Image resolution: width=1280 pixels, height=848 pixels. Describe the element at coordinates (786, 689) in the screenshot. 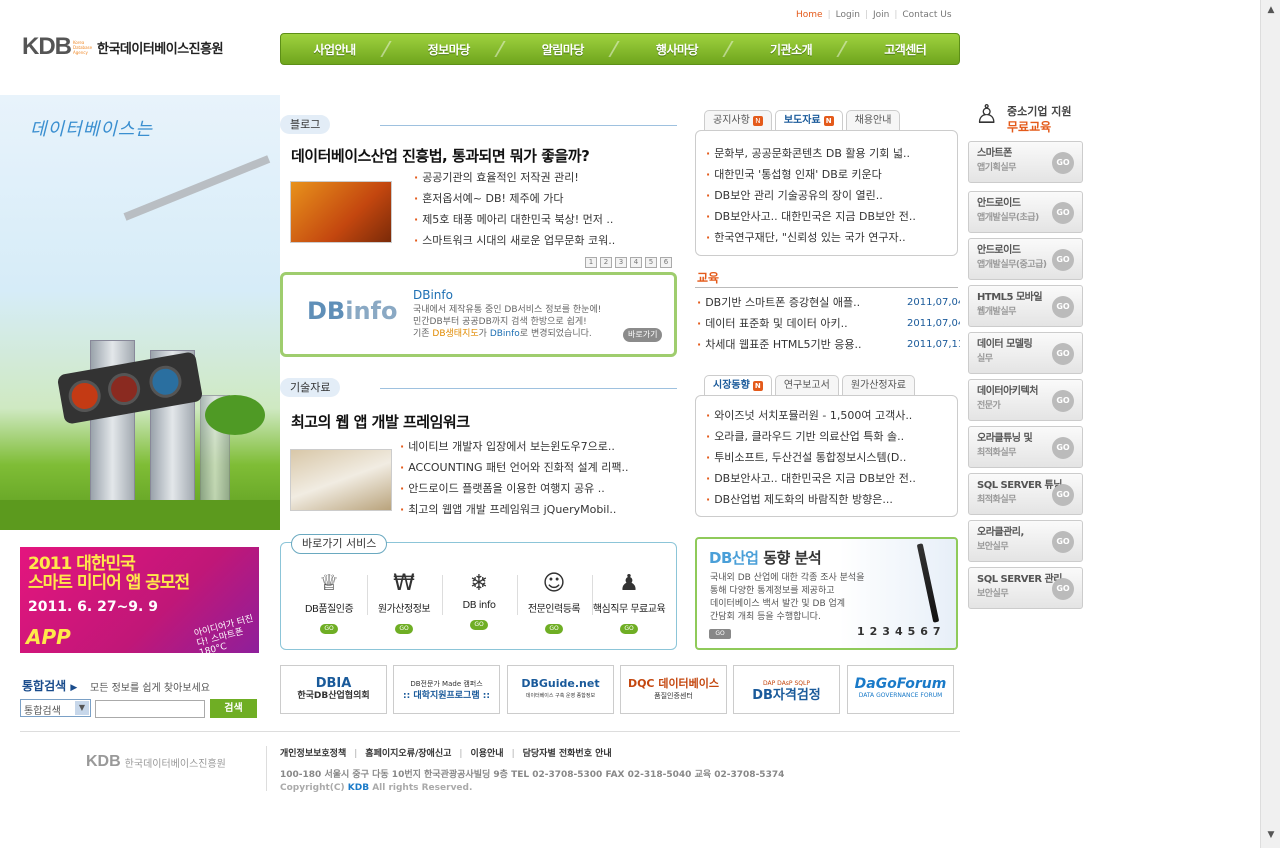

I see `partner-db-cert: DAP DAsP SQLP DB자격검정` at that location.